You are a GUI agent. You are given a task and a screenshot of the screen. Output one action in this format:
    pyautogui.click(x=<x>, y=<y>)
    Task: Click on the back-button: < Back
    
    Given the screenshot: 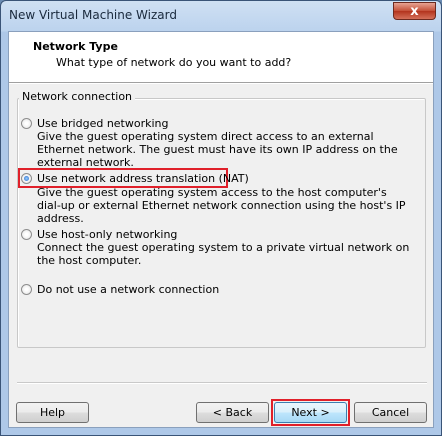 What is the action you would take?
    pyautogui.click(x=232, y=412)
    